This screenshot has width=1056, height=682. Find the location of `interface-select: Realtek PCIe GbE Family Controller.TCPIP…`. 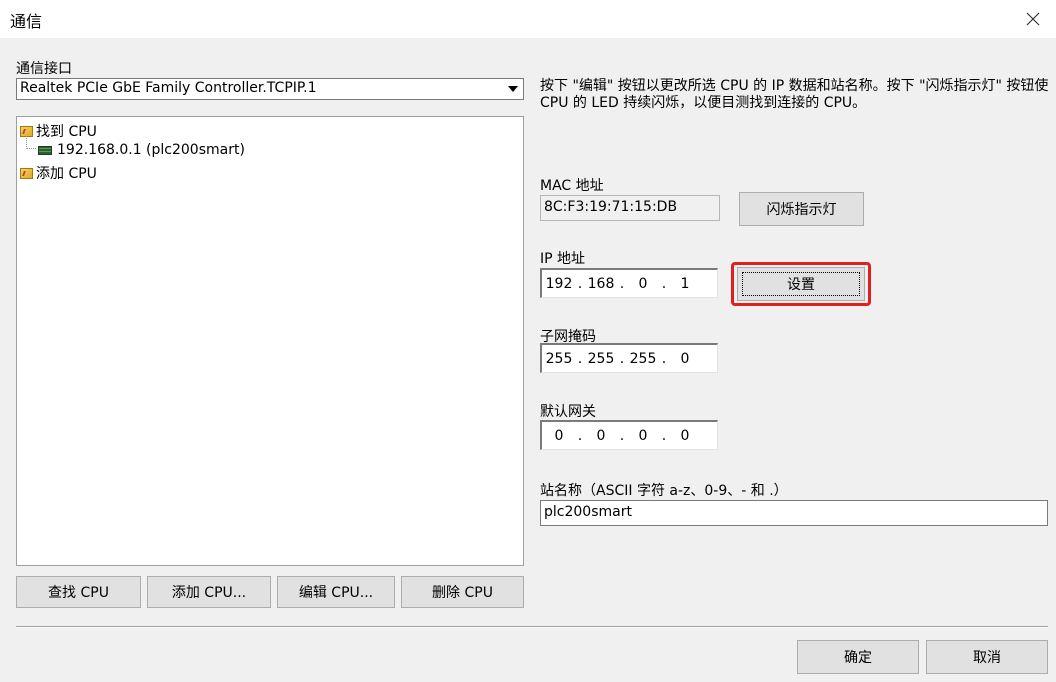

interface-select: Realtek PCIe GbE Family Controller.TCPIP… is located at coordinates (270, 89).